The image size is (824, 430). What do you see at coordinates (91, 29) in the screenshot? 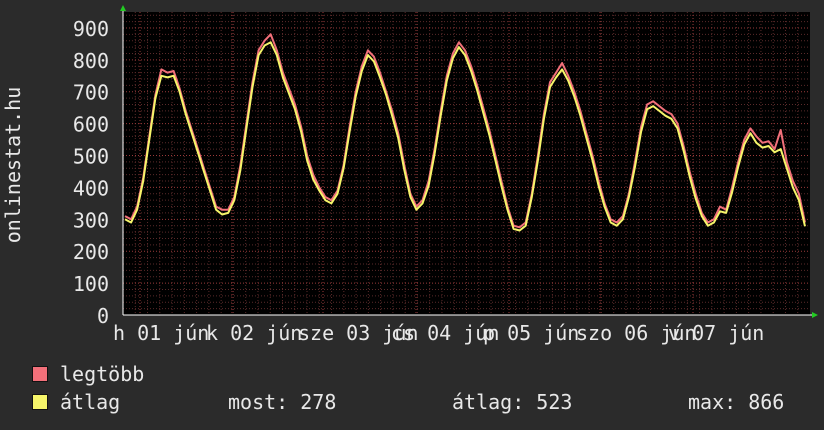
I see `y-tick-label: 900` at bounding box center [91, 29].